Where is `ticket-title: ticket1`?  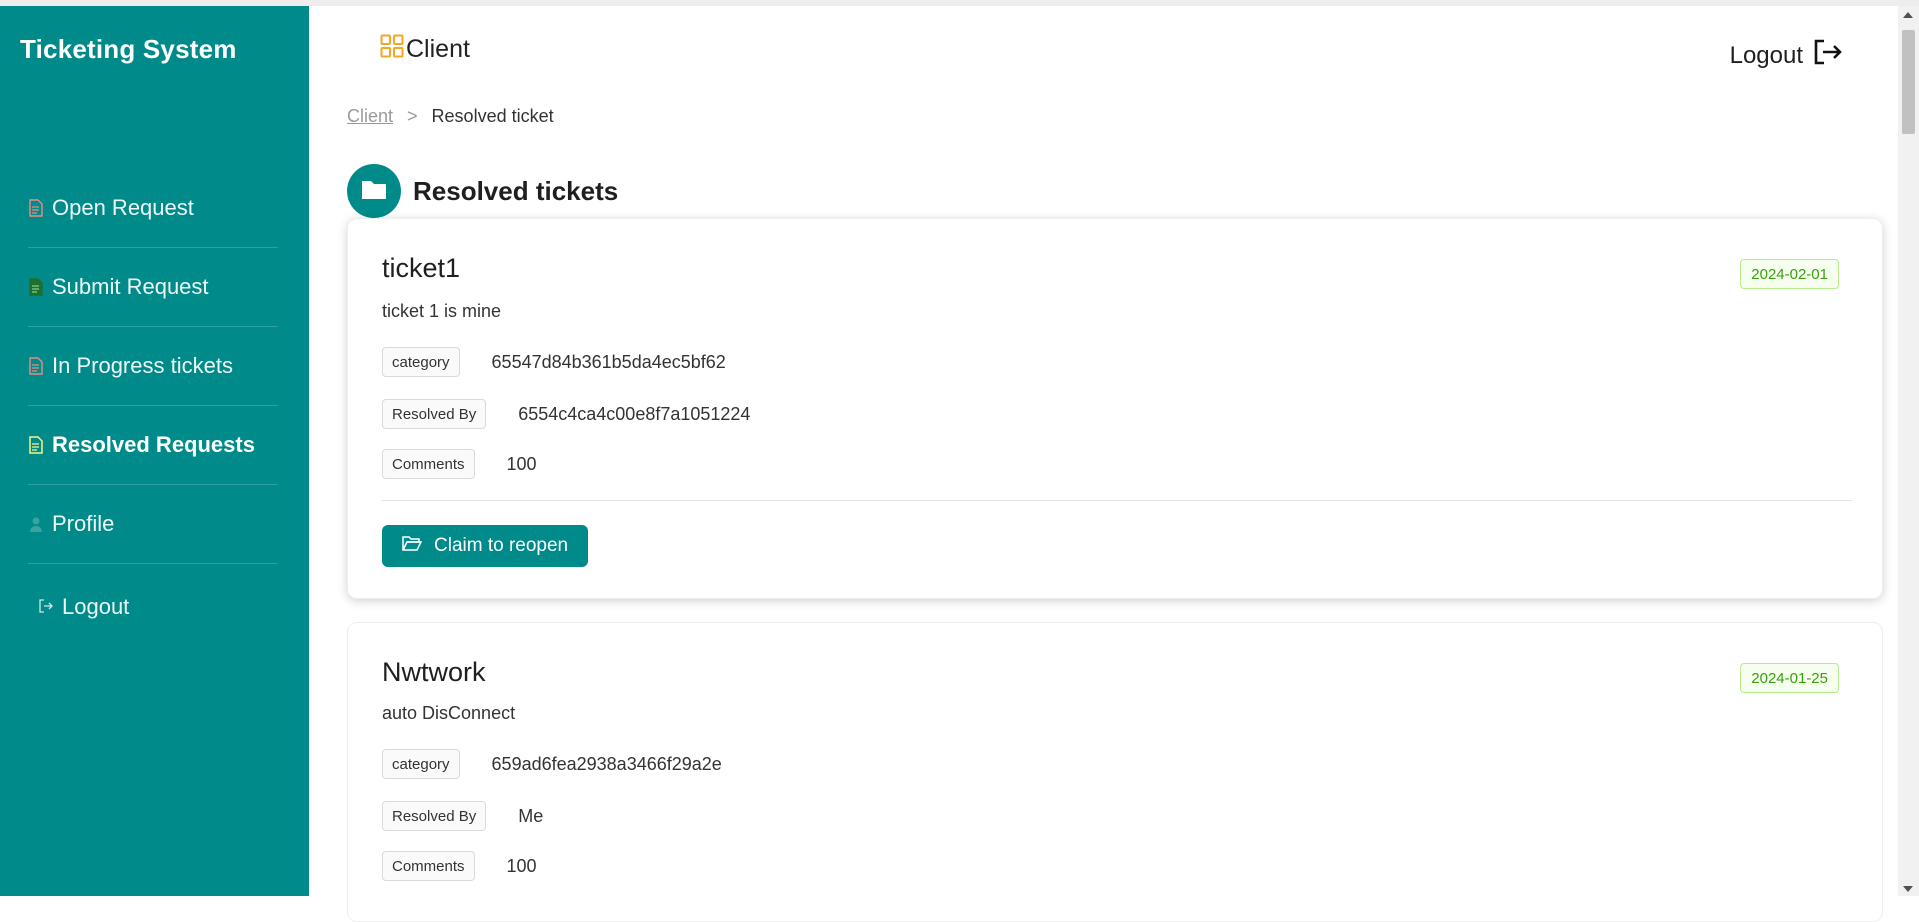
ticket-title: ticket1 is located at coordinates (421, 268).